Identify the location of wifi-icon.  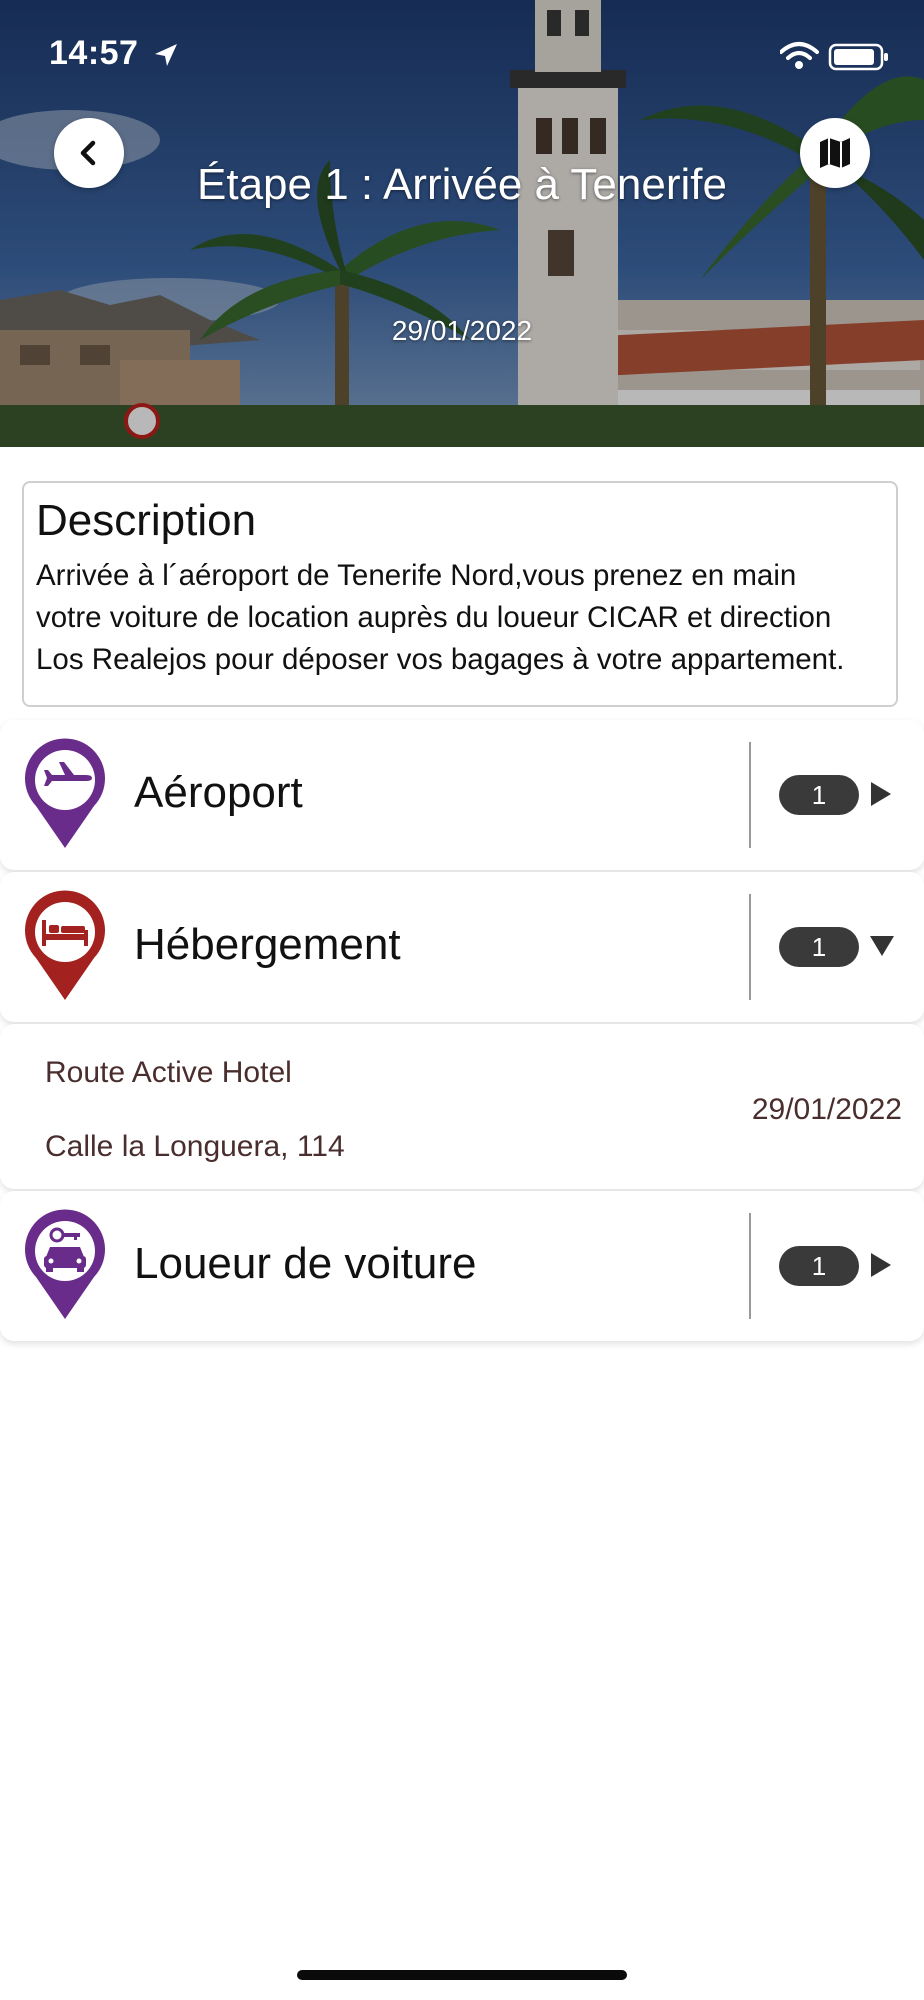
(799, 55).